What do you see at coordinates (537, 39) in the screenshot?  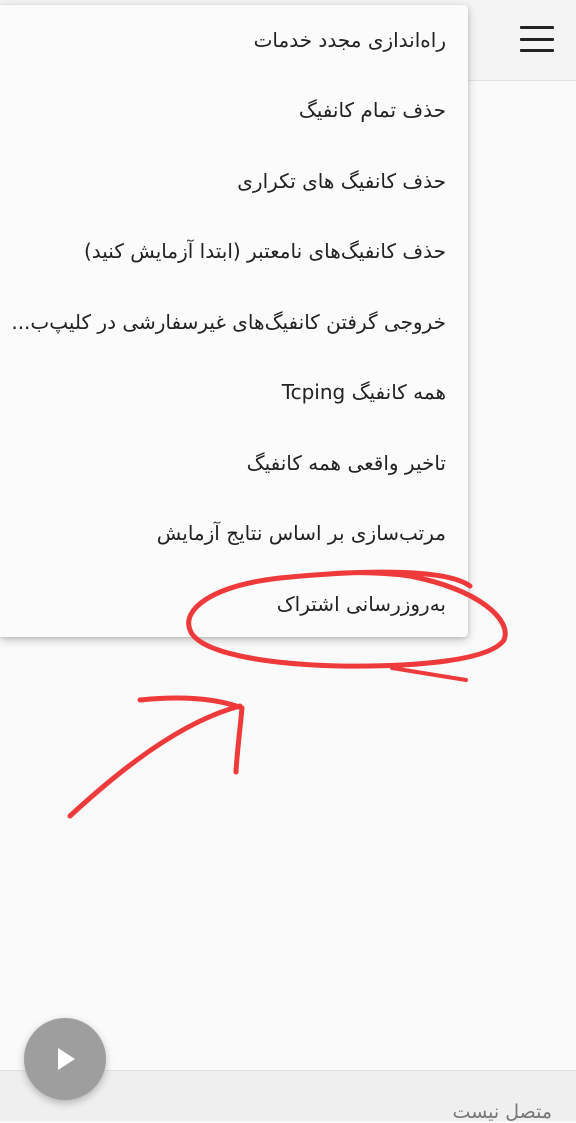 I see `hamburger-icon` at bounding box center [537, 39].